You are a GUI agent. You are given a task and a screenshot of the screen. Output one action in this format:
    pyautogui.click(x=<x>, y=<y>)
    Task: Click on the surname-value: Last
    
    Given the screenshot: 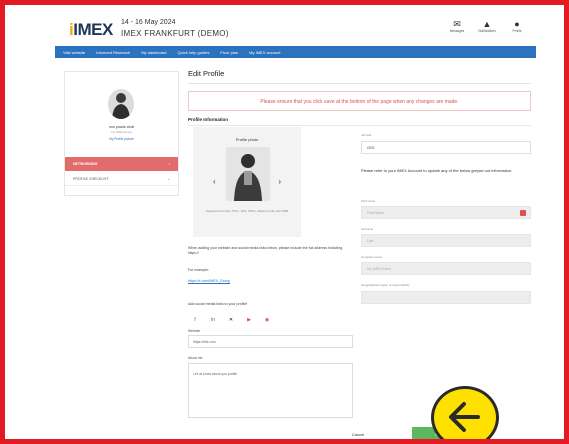 What is the action you would take?
    pyautogui.click(x=370, y=241)
    